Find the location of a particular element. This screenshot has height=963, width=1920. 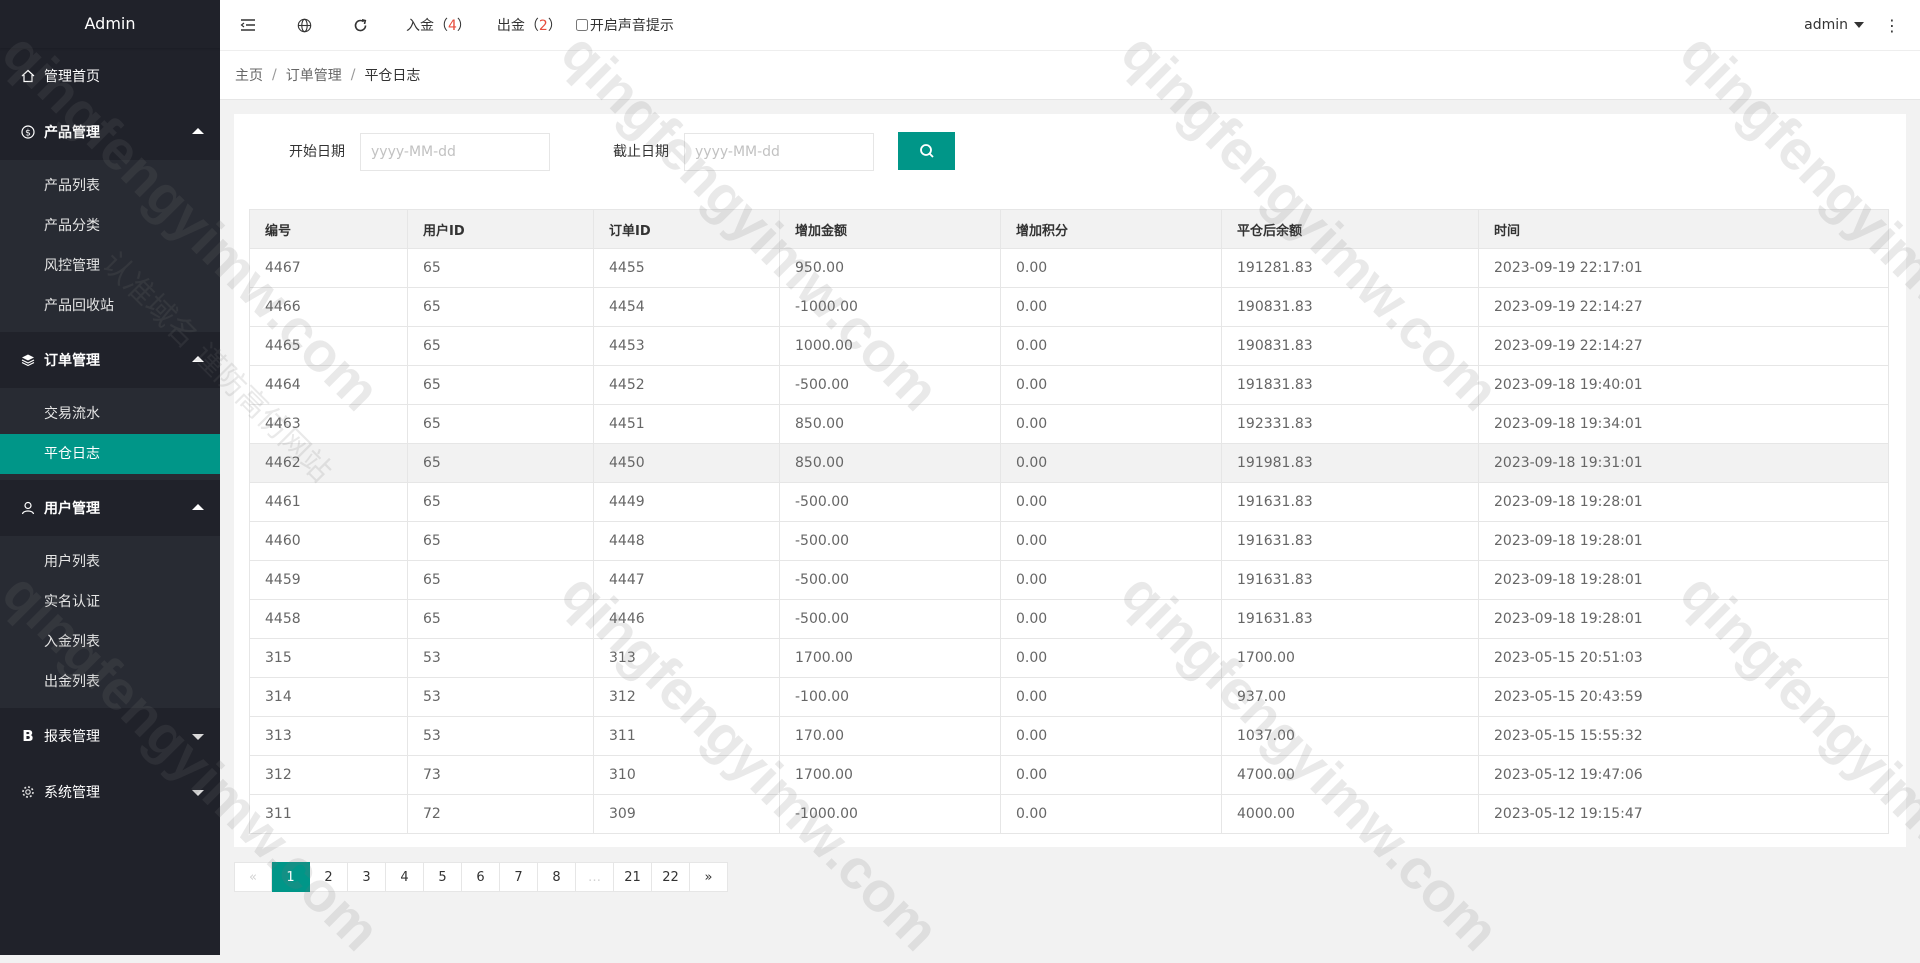

withdraw-link: 出金（2） is located at coordinates (529, 25).